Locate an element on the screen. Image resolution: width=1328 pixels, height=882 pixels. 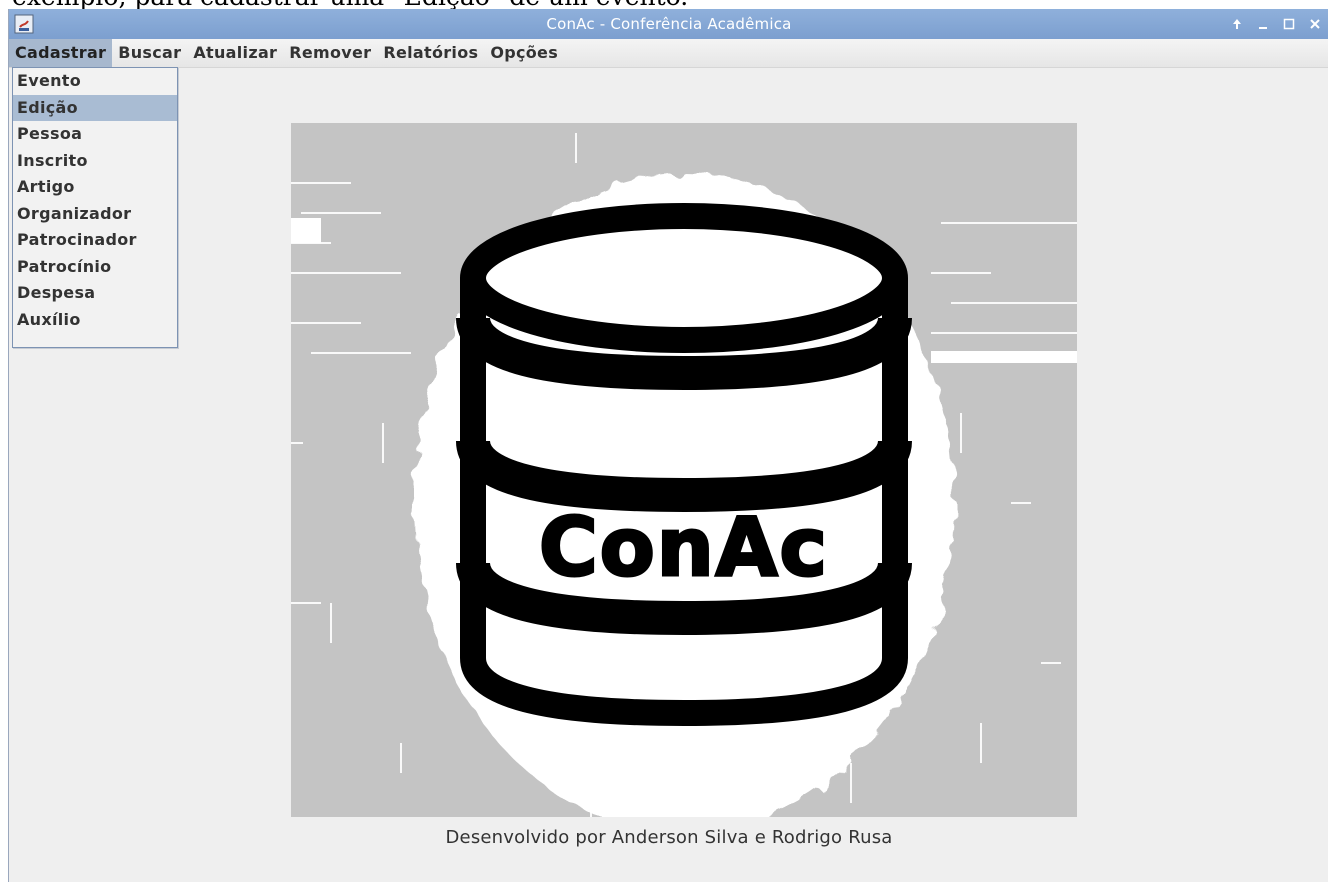
menu-item-patrocinio: Patrocínio is located at coordinates (95, 267).